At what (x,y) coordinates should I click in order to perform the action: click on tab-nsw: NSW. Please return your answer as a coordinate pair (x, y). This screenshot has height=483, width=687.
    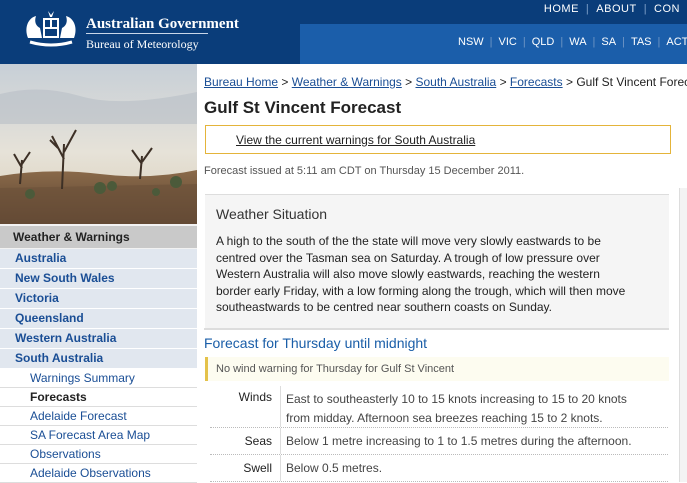
    Looking at the image, I should click on (471, 42).